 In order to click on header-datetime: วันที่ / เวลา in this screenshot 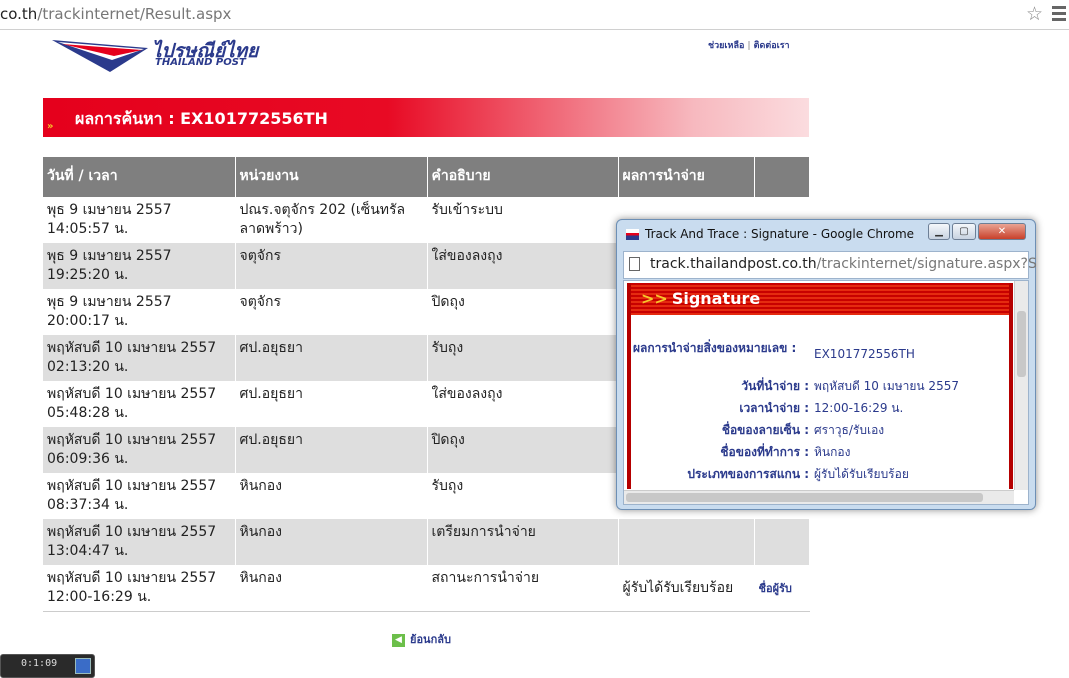, I will do `click(139, 177)`.